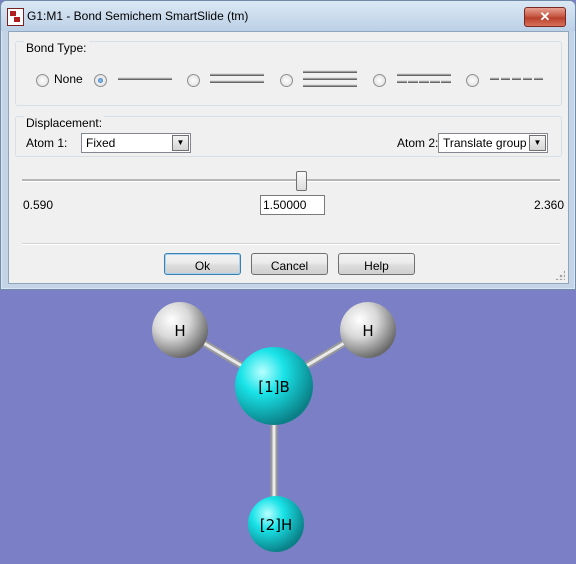 This screenshot has width=576, height=564. I want to click on bond-length-input, so click(292, 205).